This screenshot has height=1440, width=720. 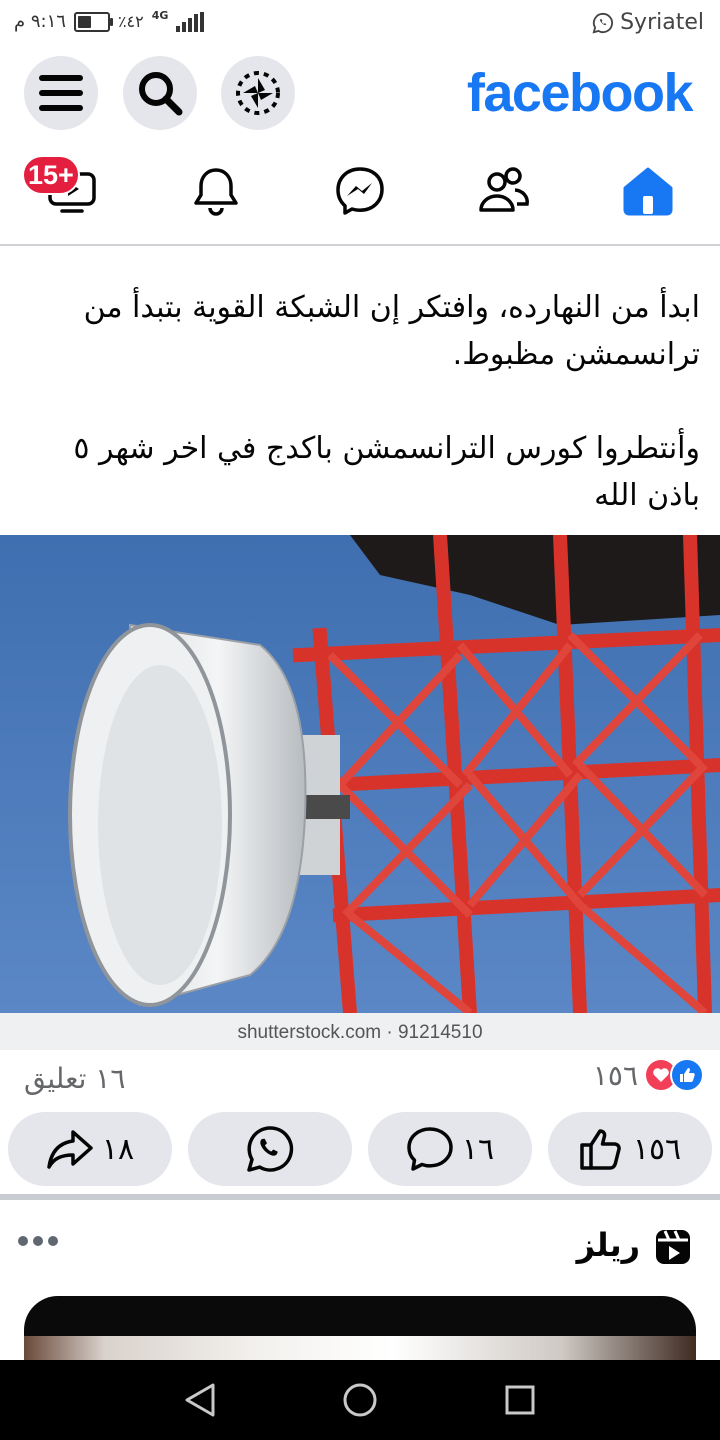 I want to click on back-button, so click(x=200, y=1400).